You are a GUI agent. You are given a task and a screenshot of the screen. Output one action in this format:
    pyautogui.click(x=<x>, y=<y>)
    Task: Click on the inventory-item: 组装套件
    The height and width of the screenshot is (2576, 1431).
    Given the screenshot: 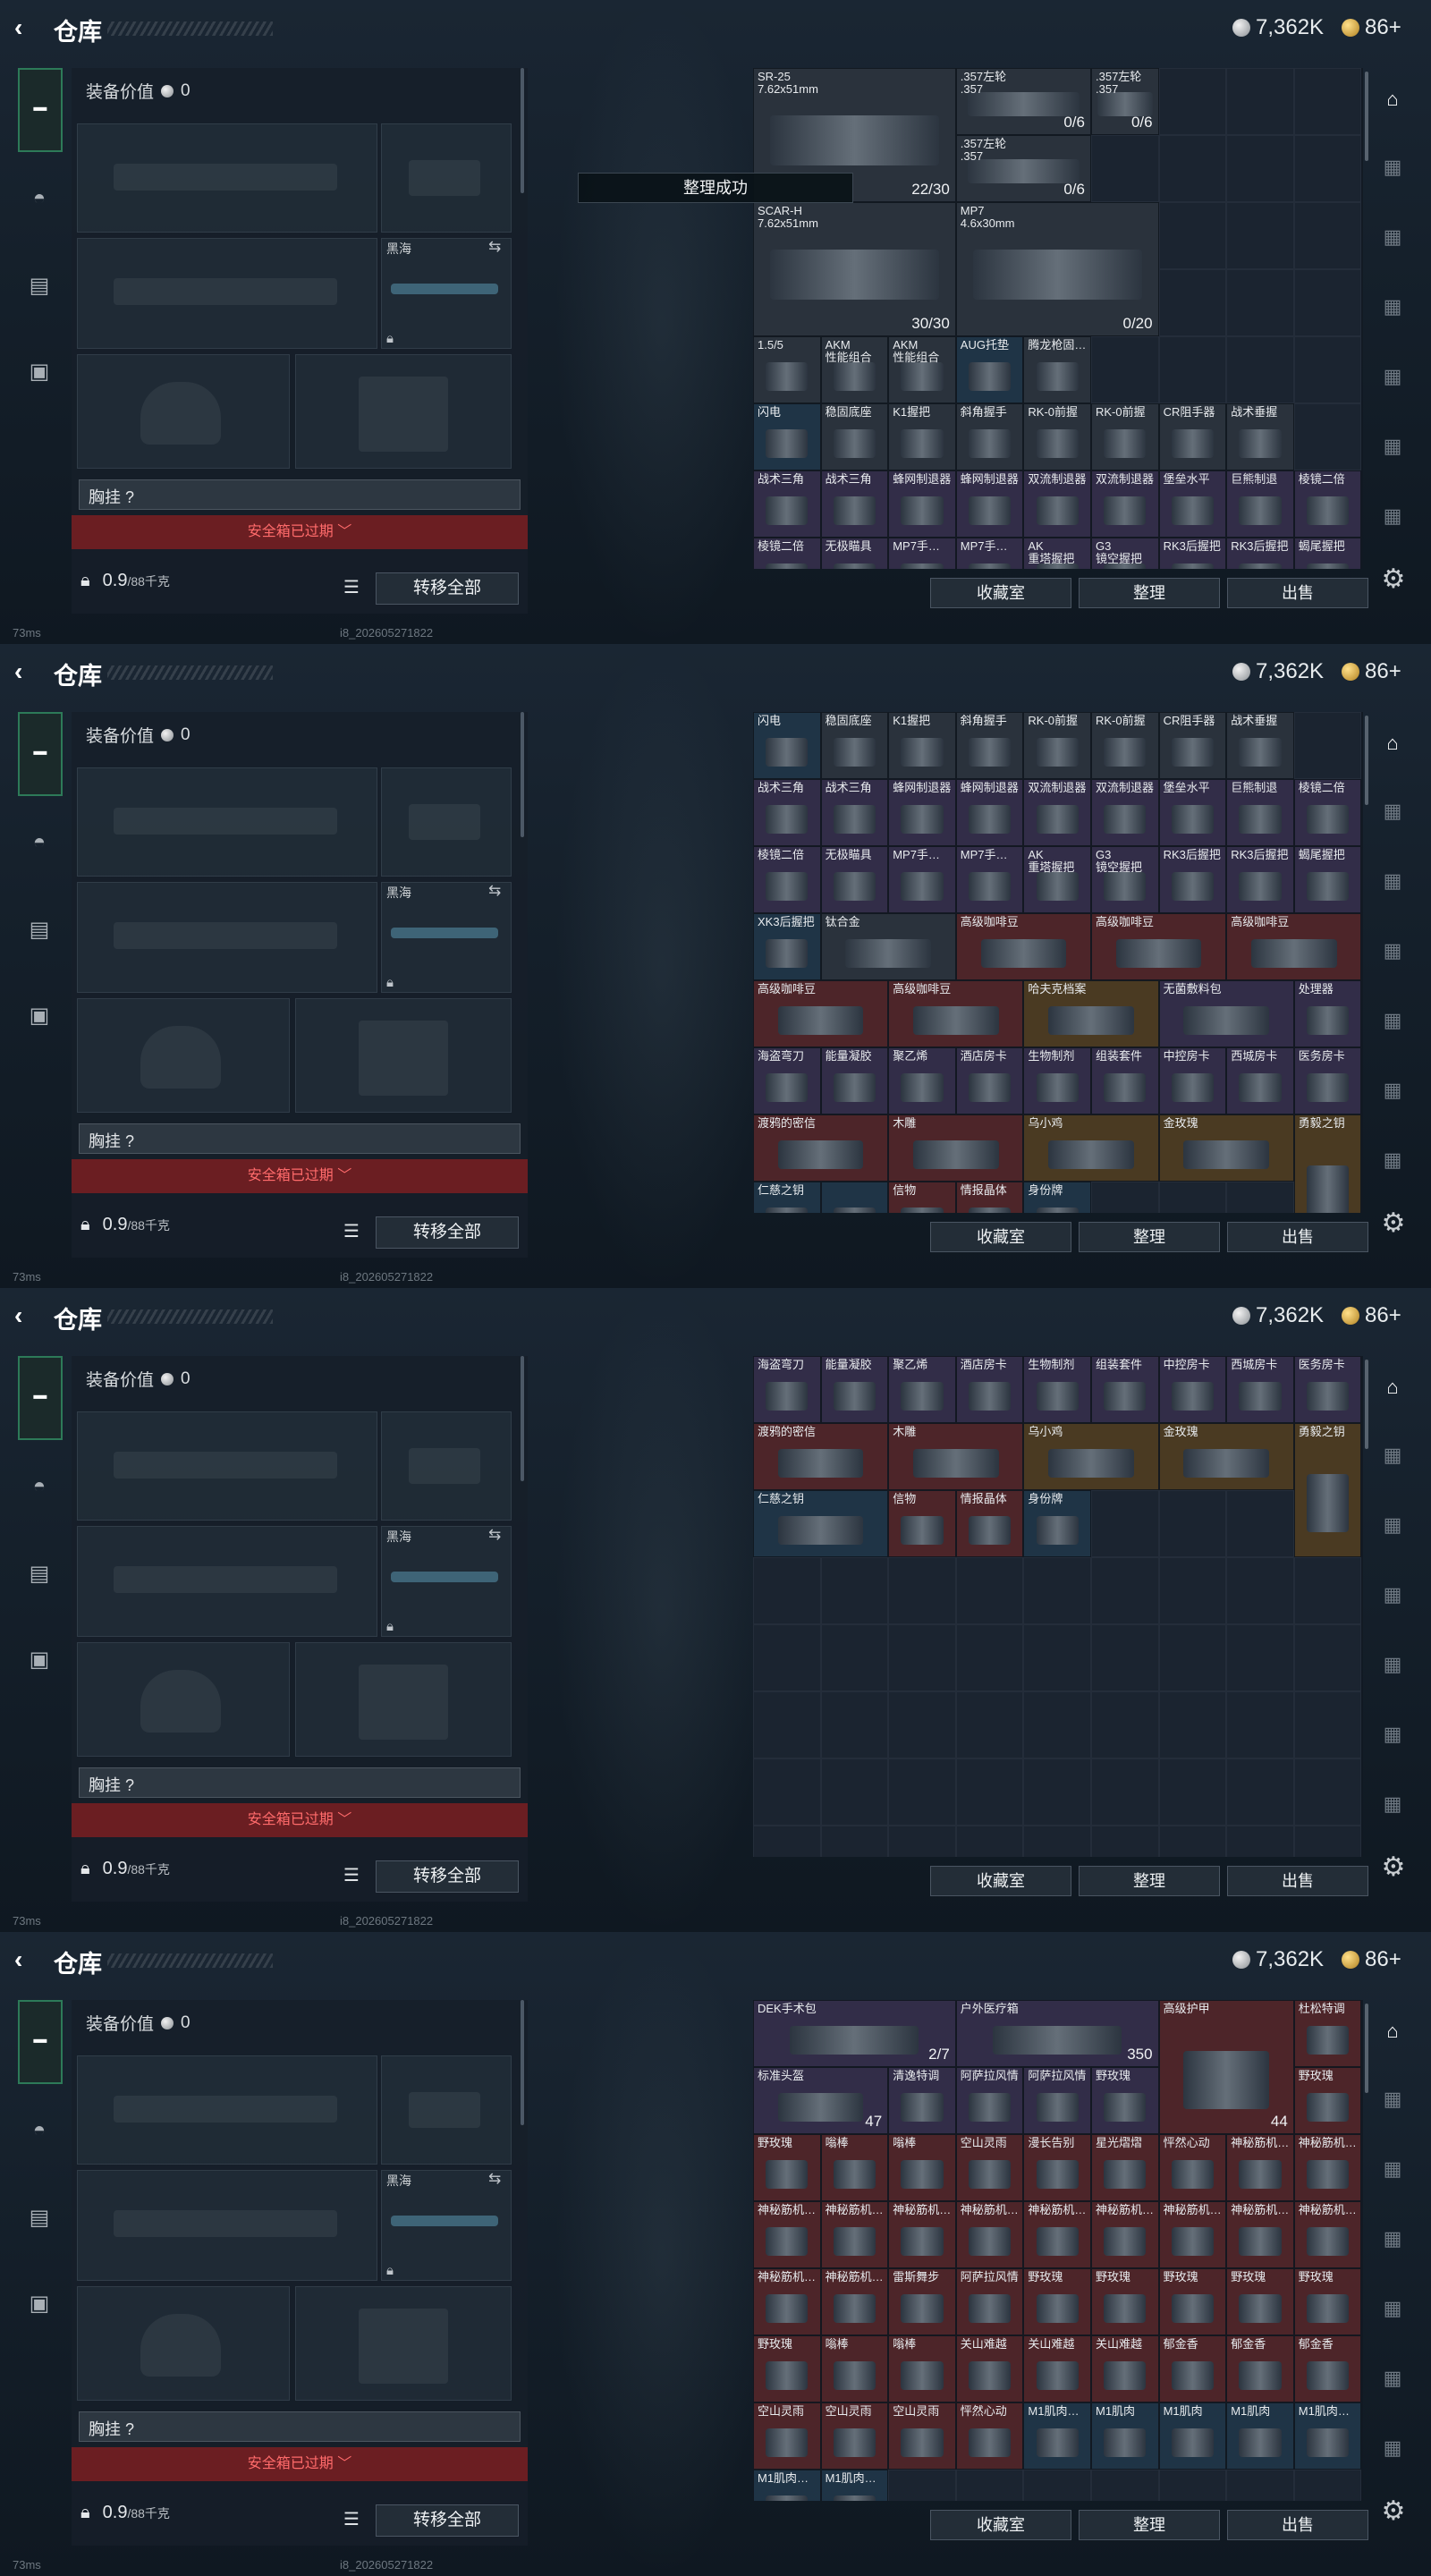 What is the action you would take?
    pyautogui.click(x=1125, y=1389)
    